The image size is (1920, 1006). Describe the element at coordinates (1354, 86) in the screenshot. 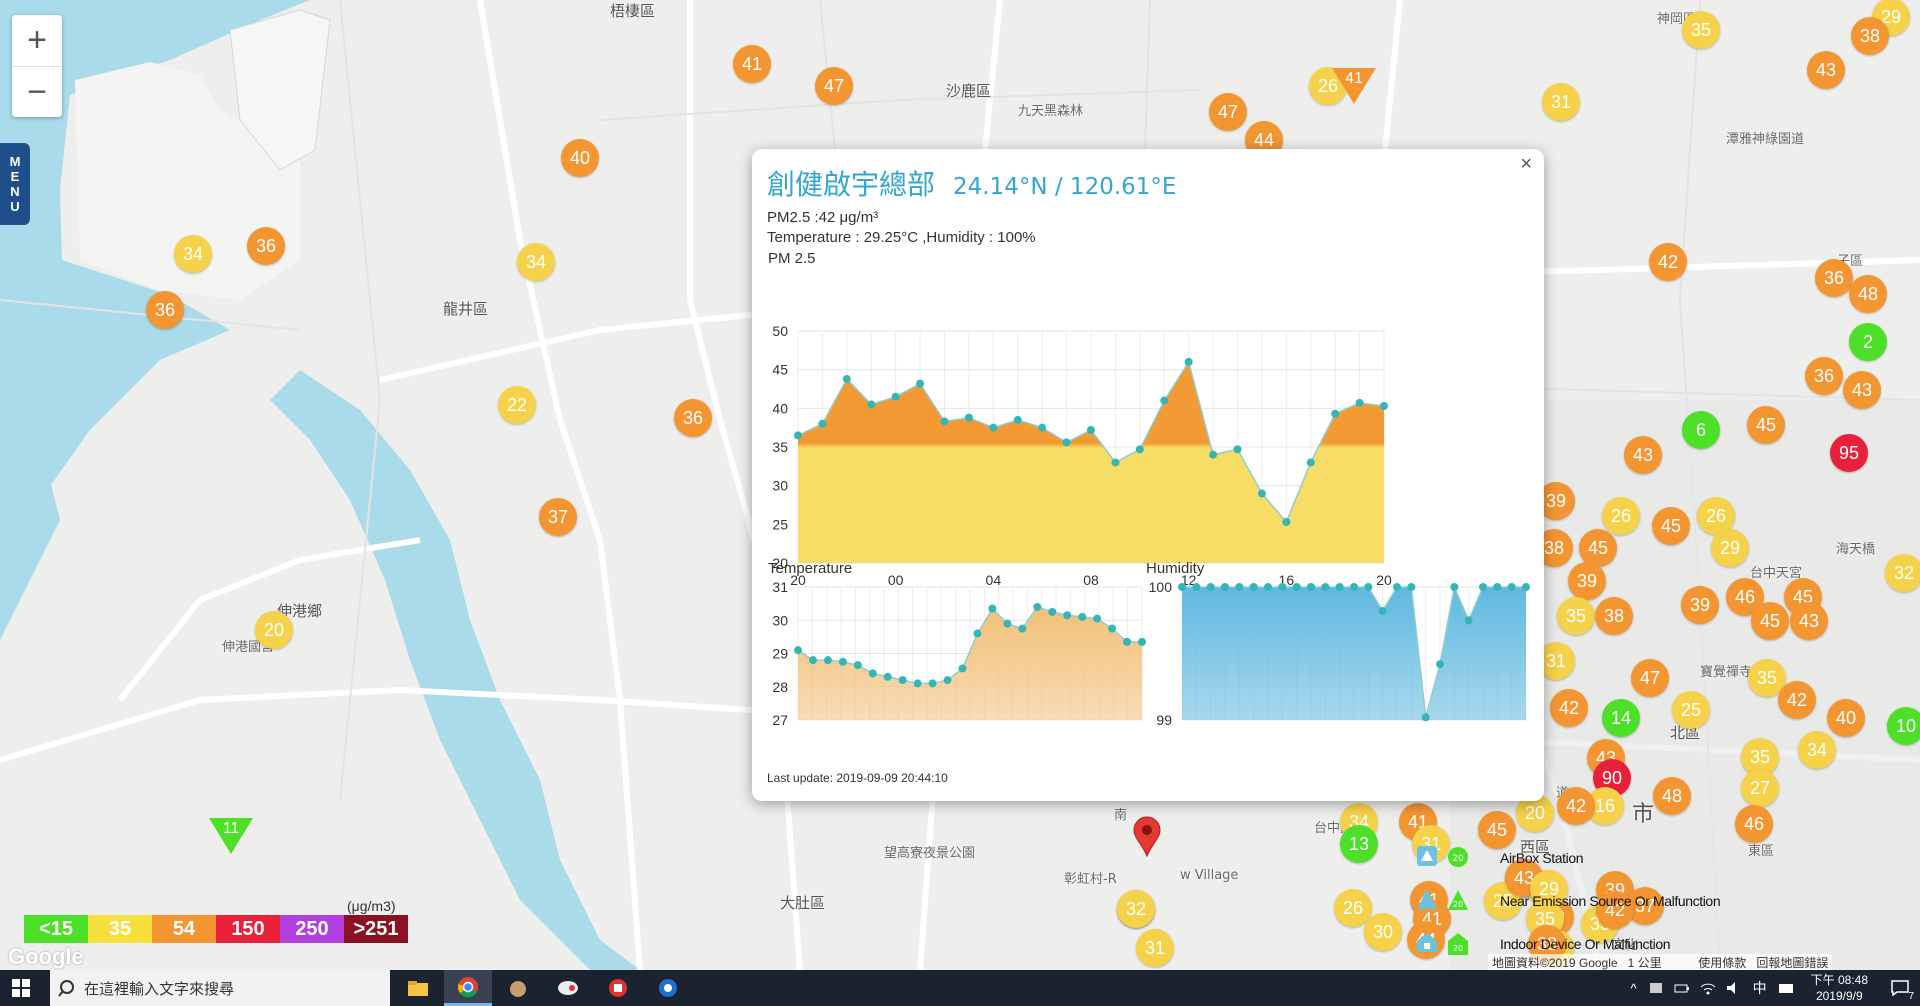

I see `near-emission-marker: 41` at that location.